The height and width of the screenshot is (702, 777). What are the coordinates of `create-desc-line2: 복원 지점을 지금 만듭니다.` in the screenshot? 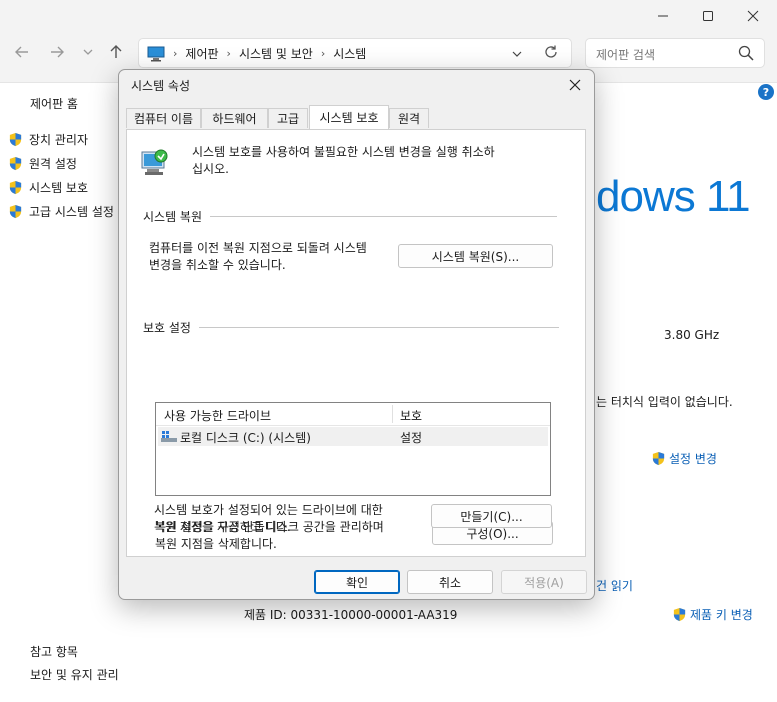 It's located at (222, 527).